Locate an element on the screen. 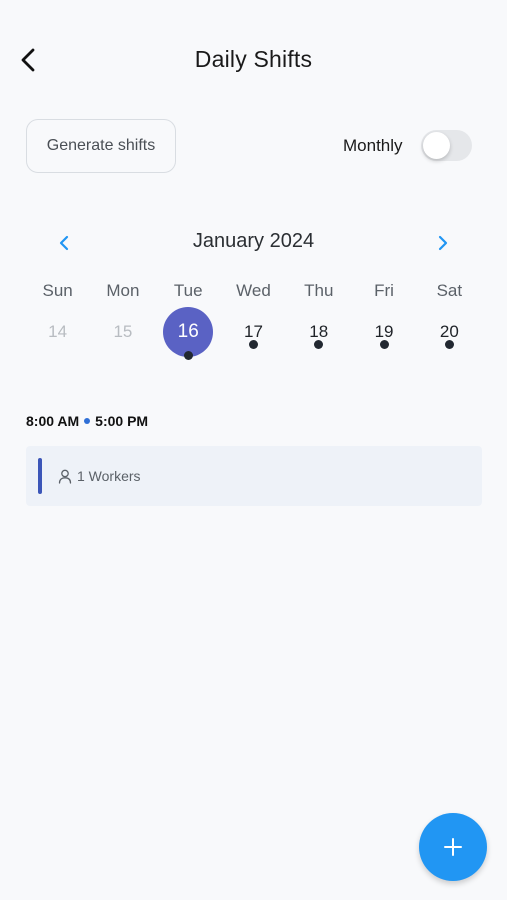  day-number: 18 is located at coordinates (319, 331).